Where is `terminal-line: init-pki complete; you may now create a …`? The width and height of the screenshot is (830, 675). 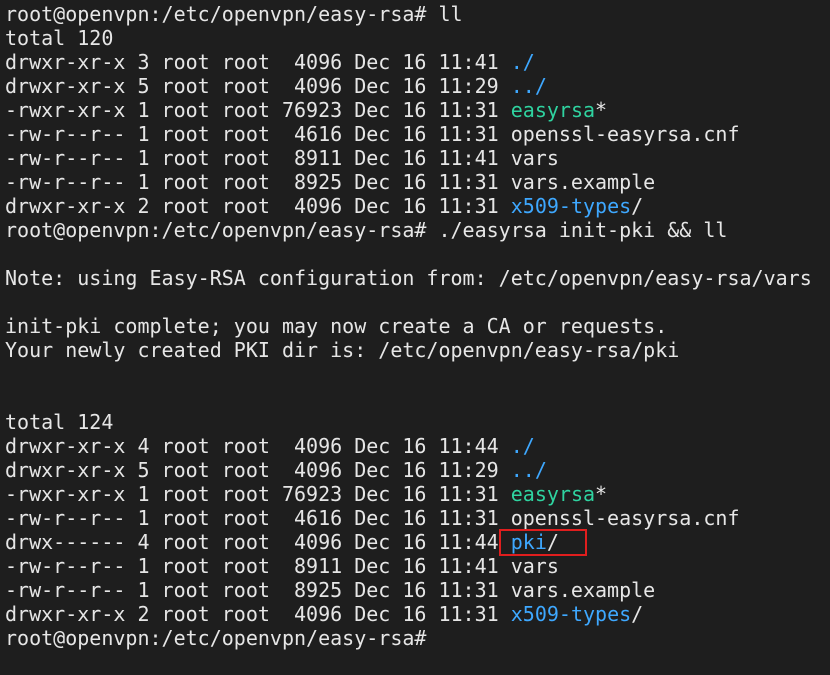
terminal-line: init-pki complete; you may now create a … is located at coordinates (408, 326).